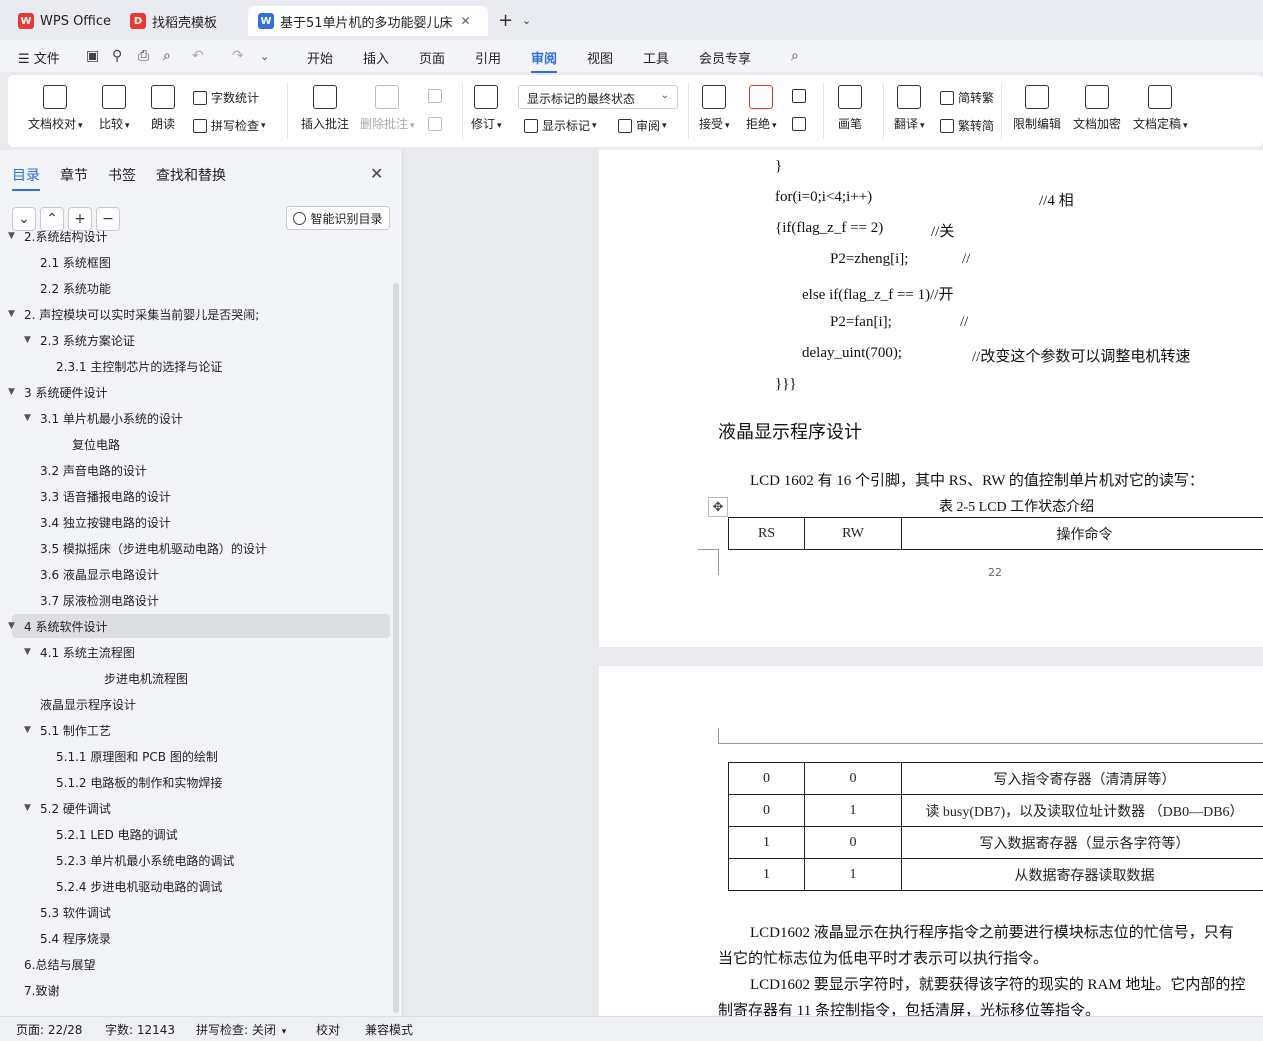  I want to click on toc-item: 3.4 独立按键电路的设计, so click(201, 522).